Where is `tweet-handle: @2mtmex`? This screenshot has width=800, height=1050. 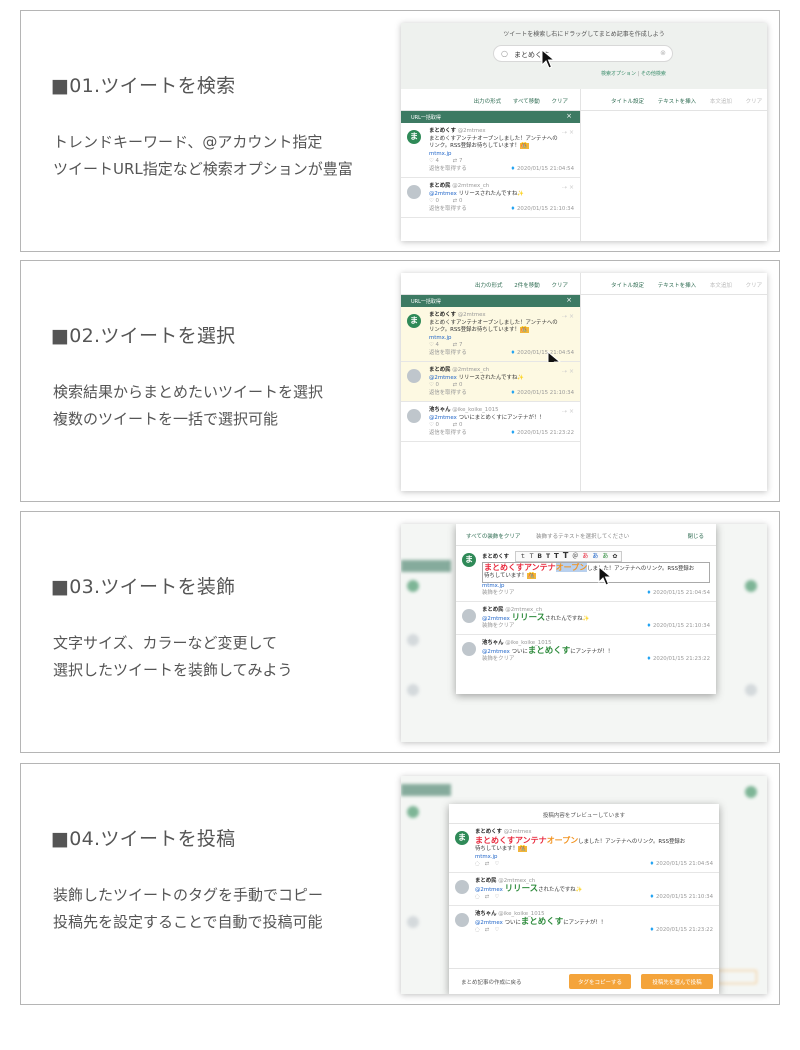
tweet-handle: @2mtmex is located at coordinates (471, 315).